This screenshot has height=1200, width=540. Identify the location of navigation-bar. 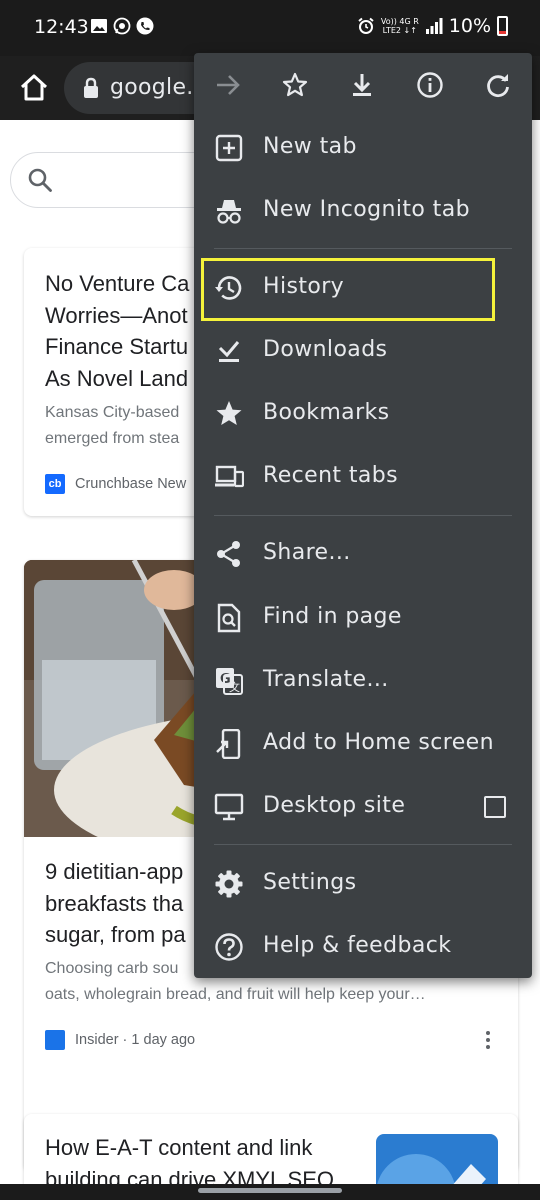
(270, 1192).